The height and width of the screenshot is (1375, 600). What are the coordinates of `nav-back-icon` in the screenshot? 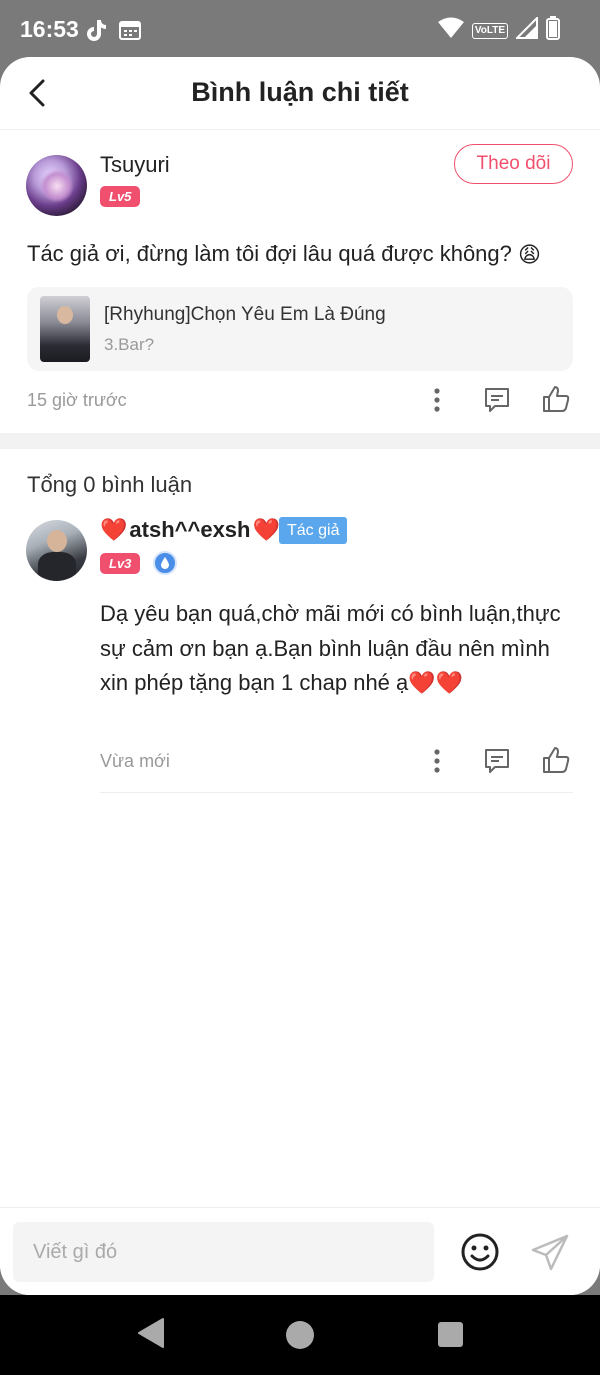 It's located at (151, 1335).